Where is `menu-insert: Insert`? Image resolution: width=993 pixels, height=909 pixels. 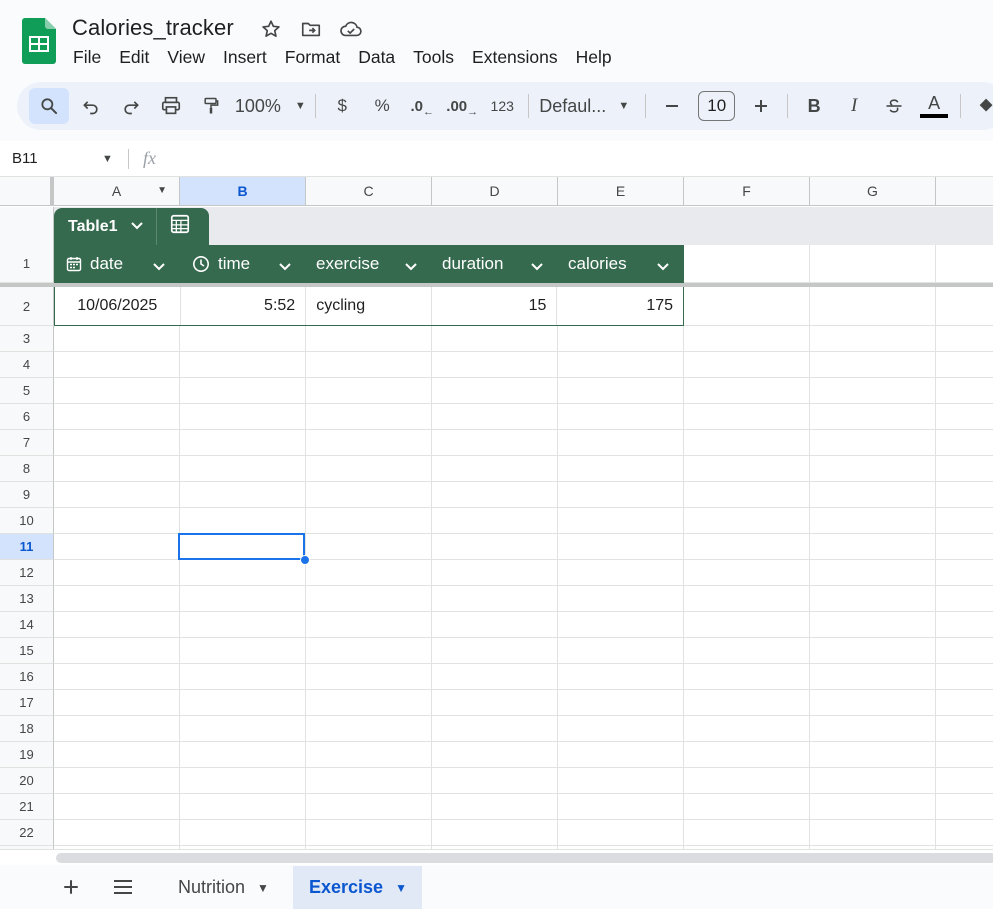
menu-insert: Insert is located at coordinates (245, 57).